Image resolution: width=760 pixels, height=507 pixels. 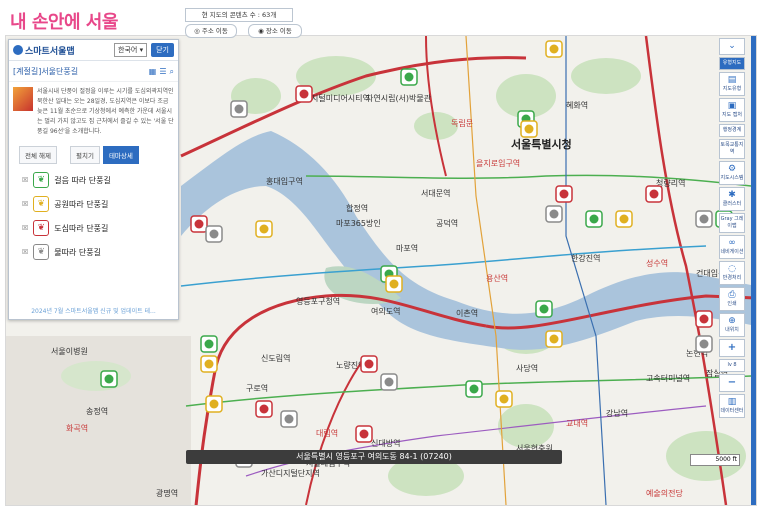 I want to click on toolbar-button: ⊕ 내위치, so click(x=732, y=325).